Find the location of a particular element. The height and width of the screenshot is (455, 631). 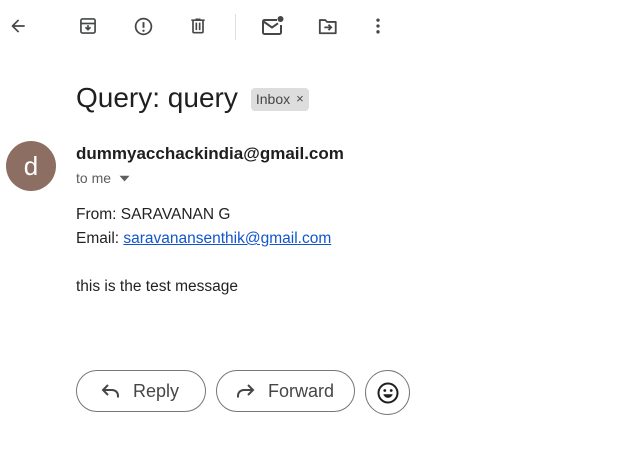

more-options-button is located at coordinates (378, 26).